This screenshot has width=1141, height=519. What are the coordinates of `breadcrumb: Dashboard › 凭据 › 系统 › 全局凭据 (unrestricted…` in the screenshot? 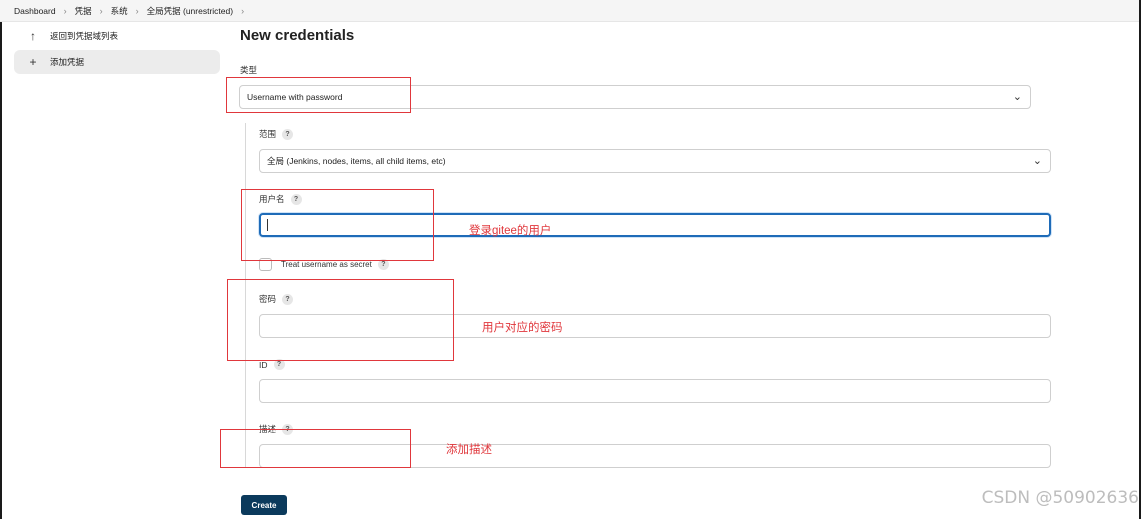 It's located at (570, 11).